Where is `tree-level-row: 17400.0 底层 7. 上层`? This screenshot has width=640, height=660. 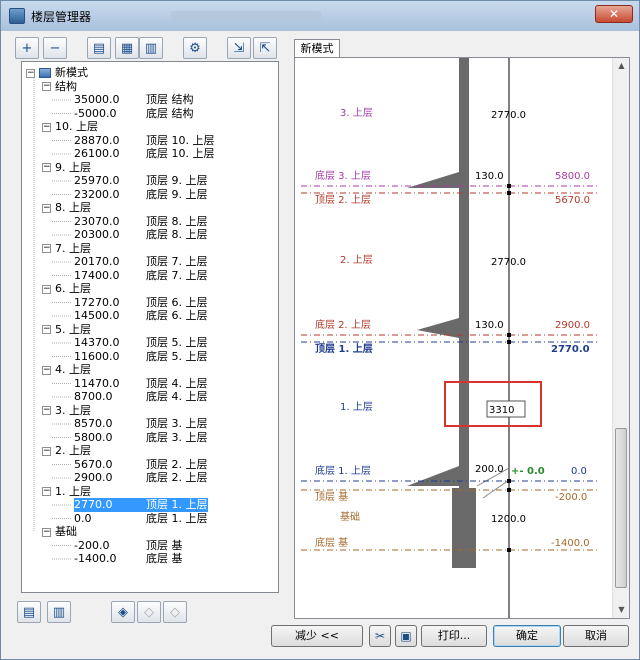
tree-level-row: 17400.0 底层 7. 上层 is located at coordinates (141, 276).